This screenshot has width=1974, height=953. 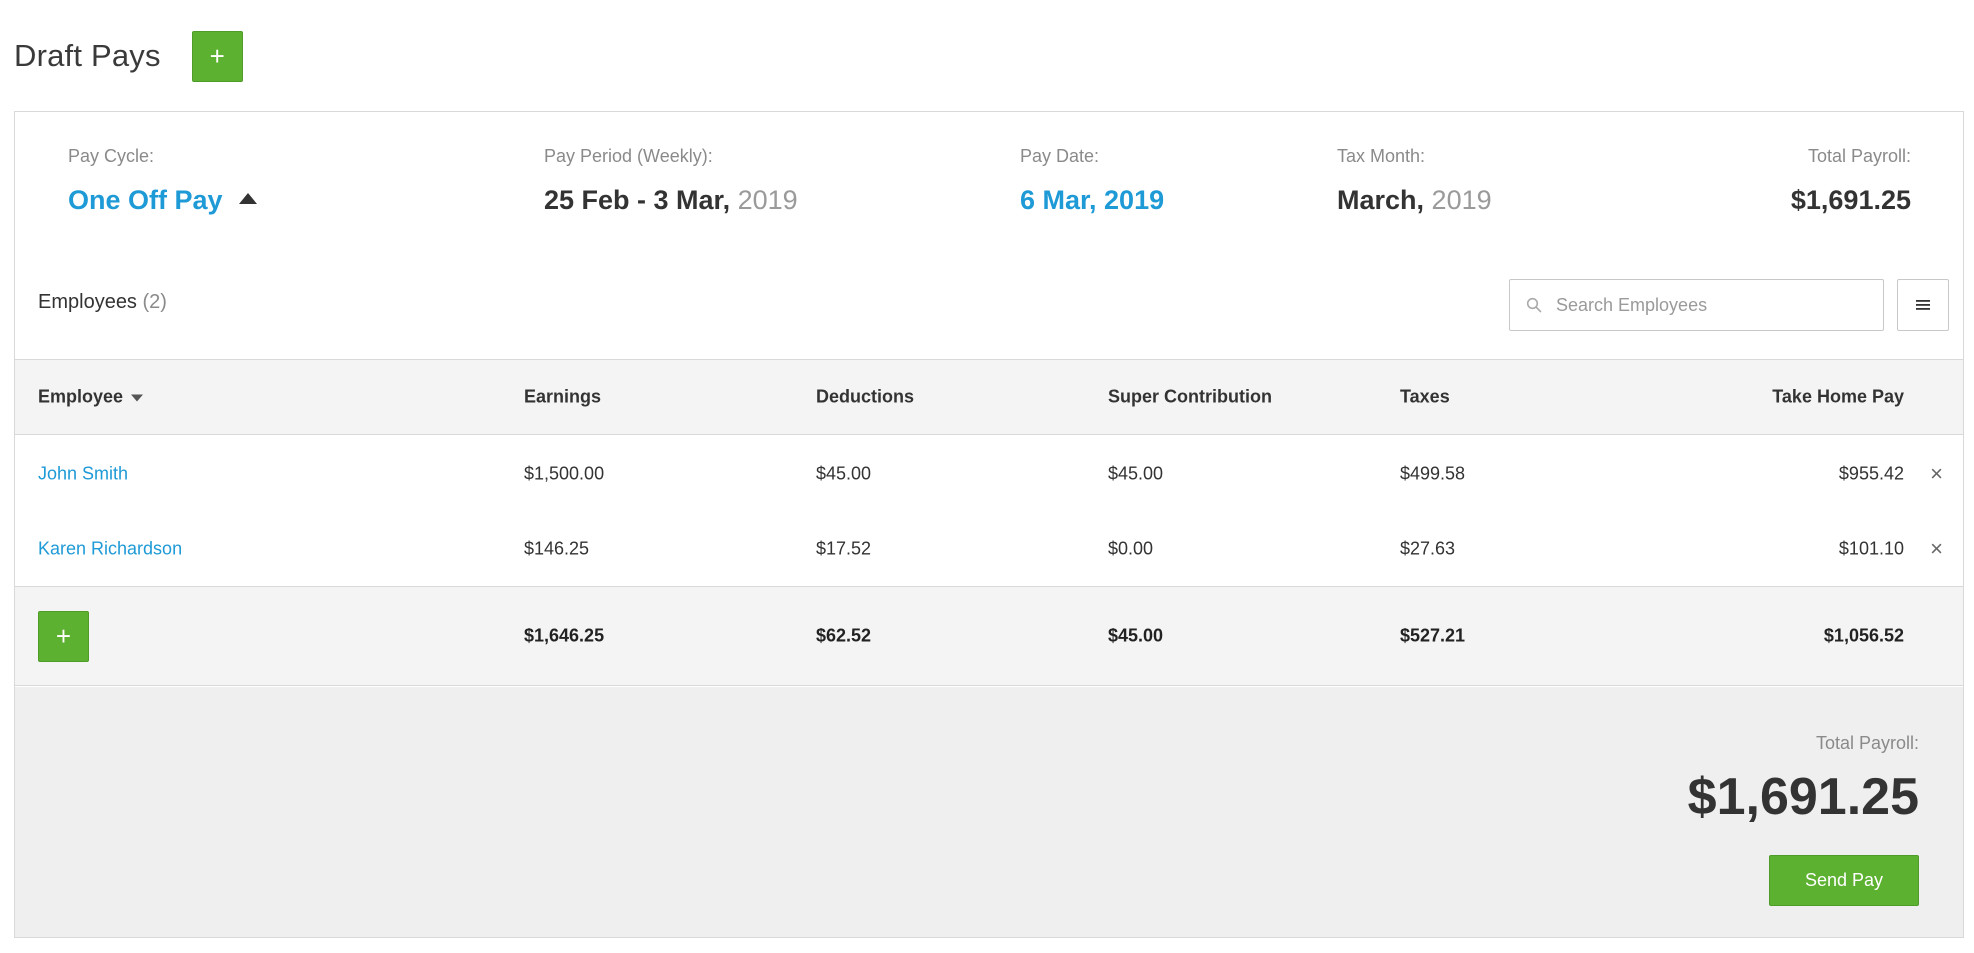 I want to click on hamburger-icon, so click(x=1923, y=305).